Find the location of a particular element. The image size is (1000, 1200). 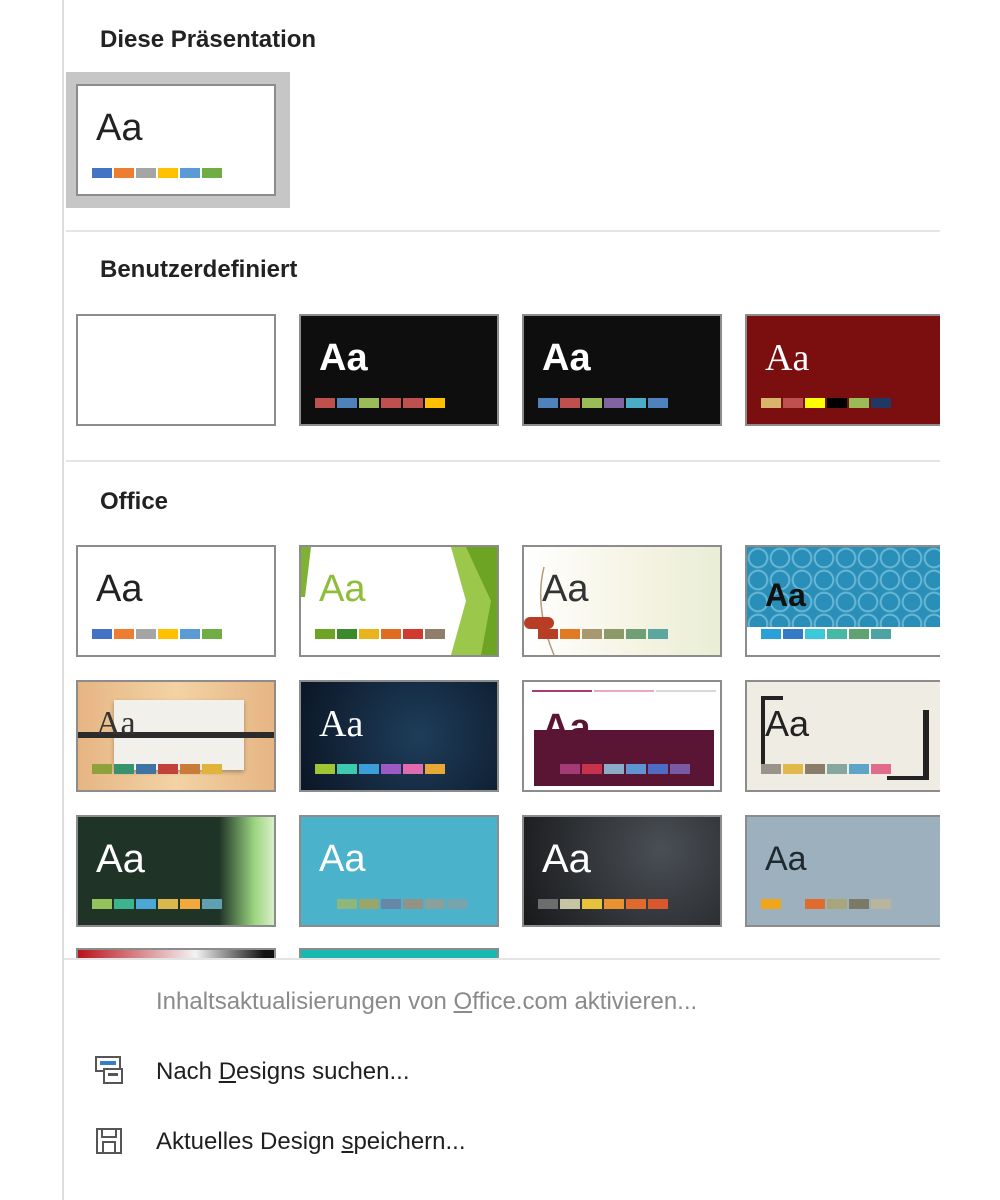

theme-custom-4: Aa is located at coordinates (842, 370).